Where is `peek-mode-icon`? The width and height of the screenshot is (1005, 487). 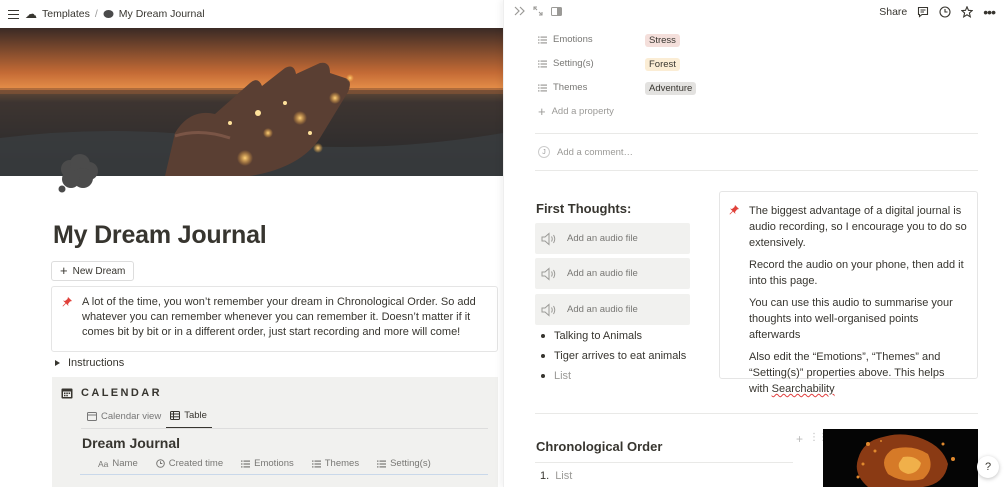
peek-mode-icon is located at coordinates (556, 11).